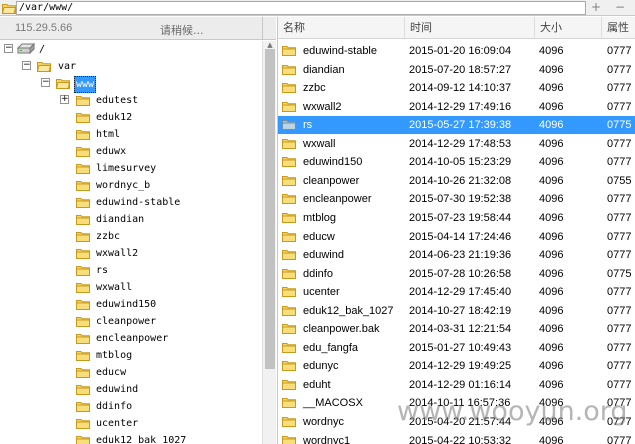  I want to click on column-header-size: 大小, so click(568, 28).